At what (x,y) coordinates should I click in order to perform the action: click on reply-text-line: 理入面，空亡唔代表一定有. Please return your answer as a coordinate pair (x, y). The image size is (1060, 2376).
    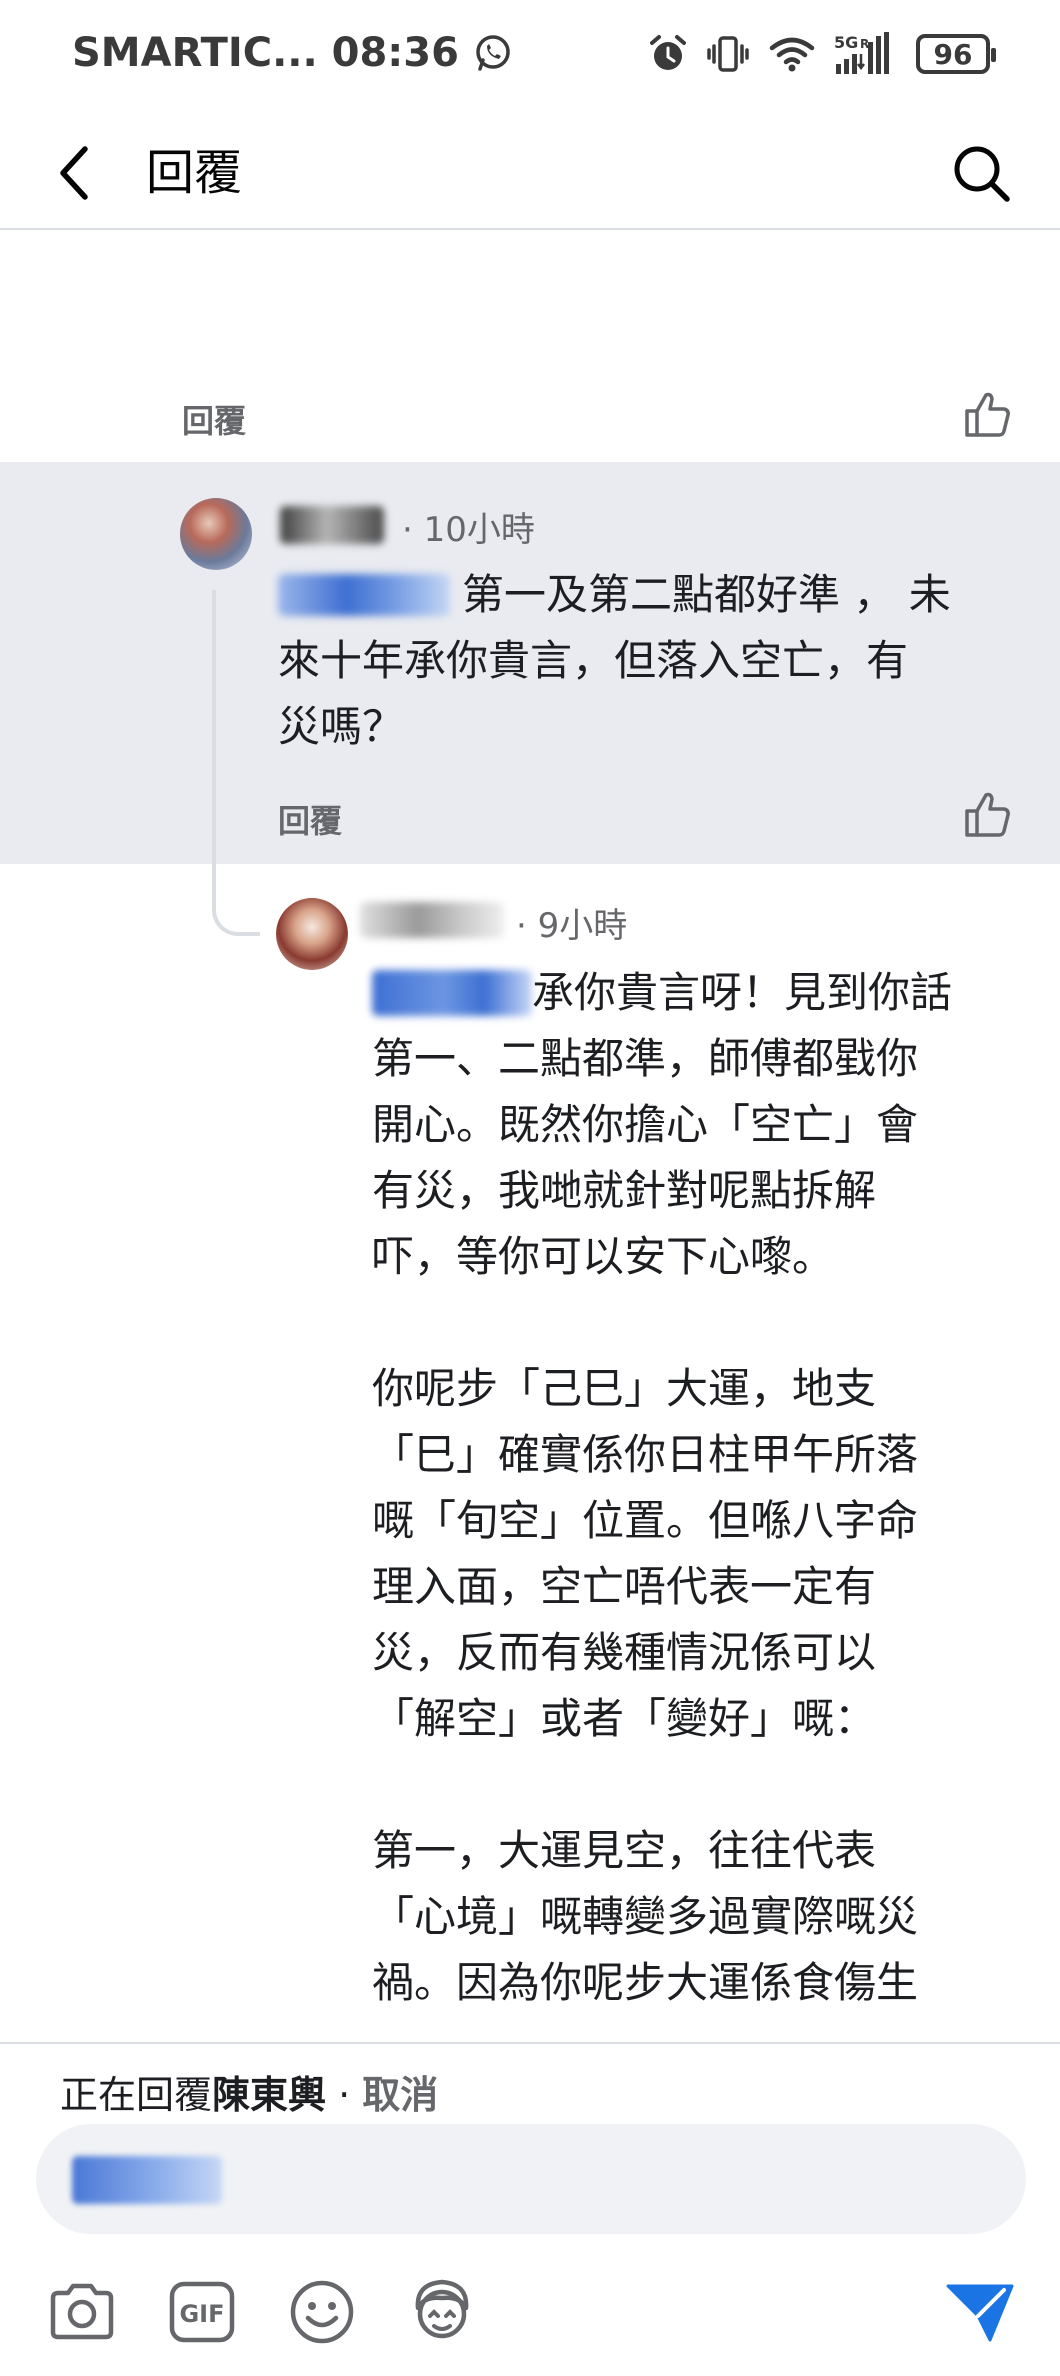
    Looking at the image, I should click on (624, 1586).